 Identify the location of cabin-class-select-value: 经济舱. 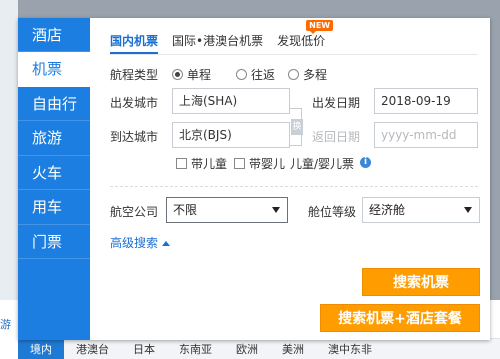
(387, 210).